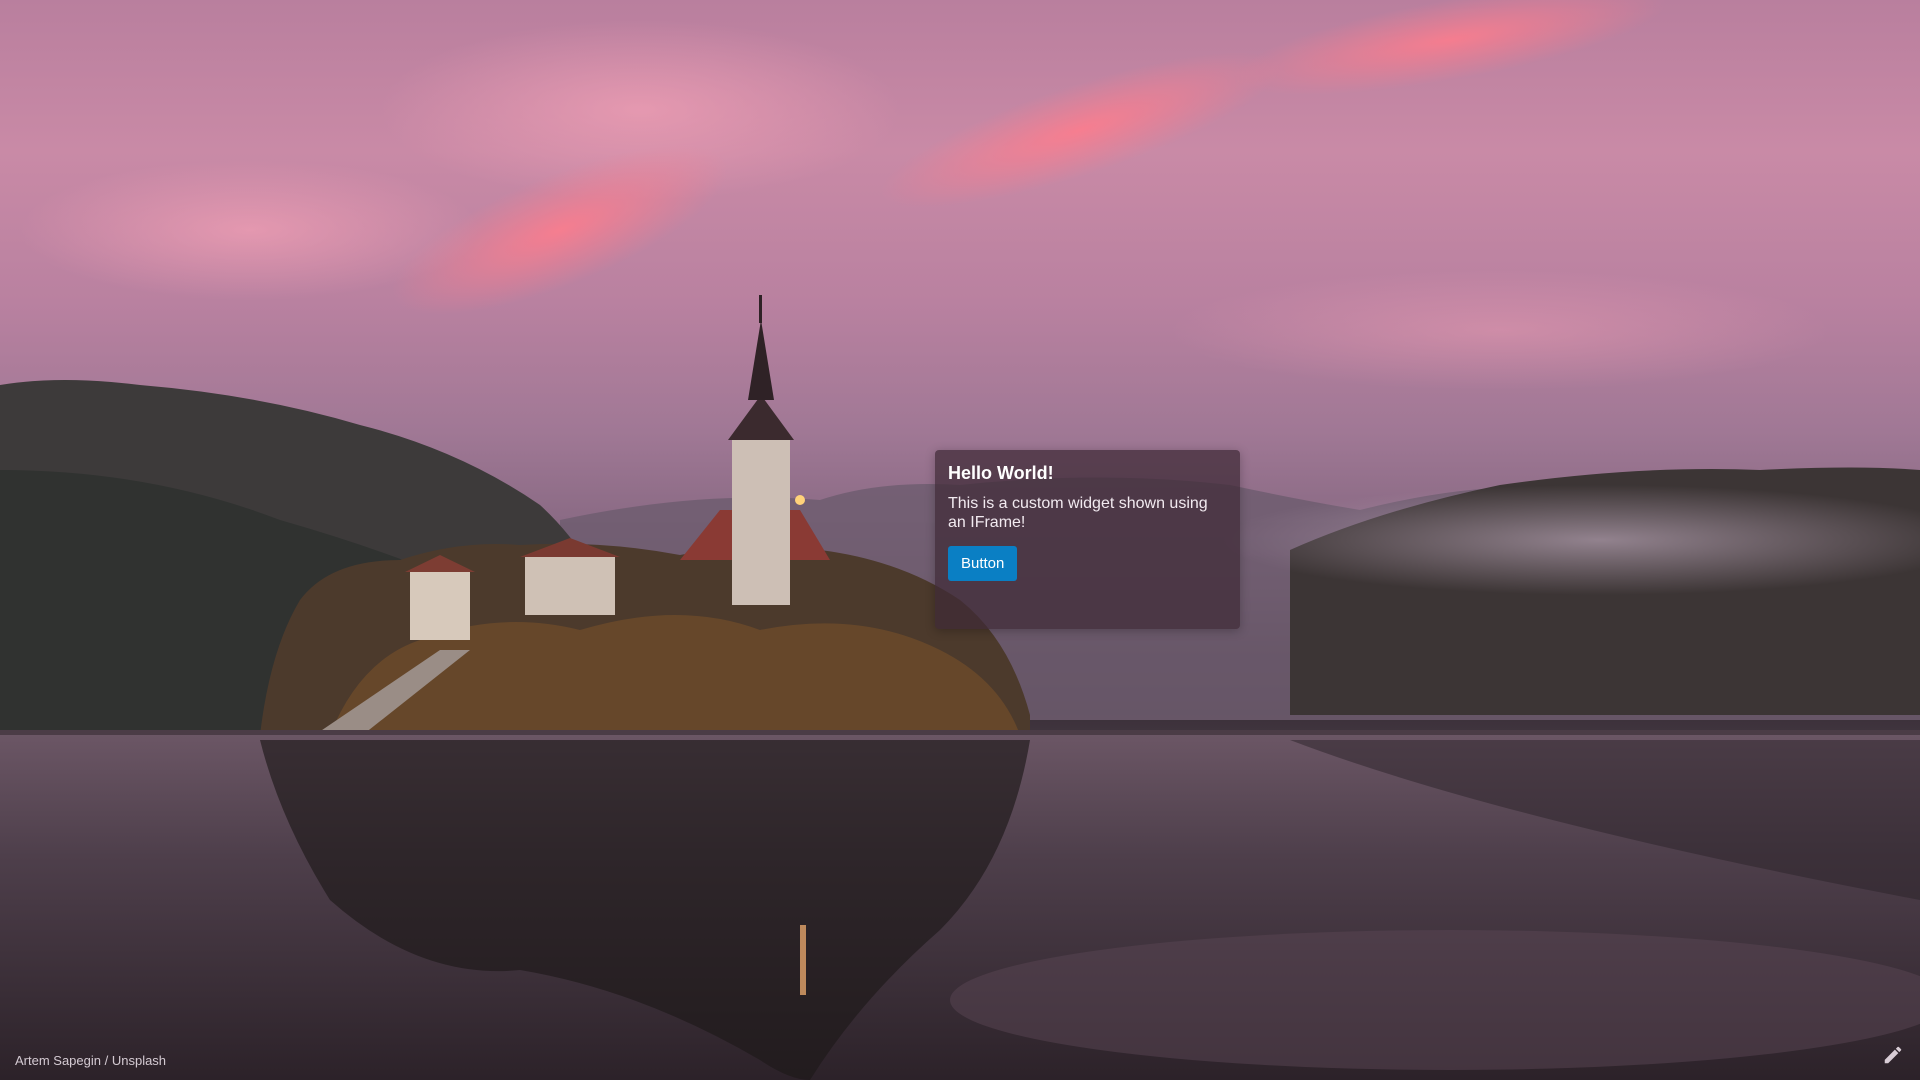  I want to click on photo-credit: Artem Sapegin / Unsplash, so click(90, 1060).